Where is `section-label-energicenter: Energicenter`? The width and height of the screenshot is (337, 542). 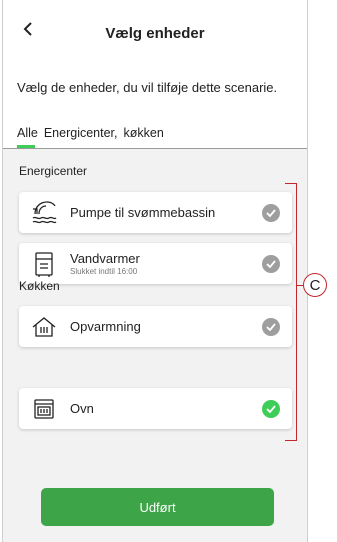 section-label-energicenter: Energicenter is located at coordinates (53, 171).